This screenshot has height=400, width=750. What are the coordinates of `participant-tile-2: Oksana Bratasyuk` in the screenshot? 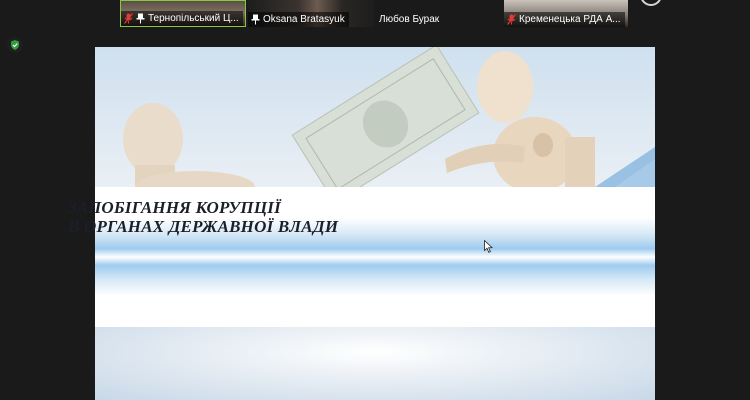 It's located at (311, 13).